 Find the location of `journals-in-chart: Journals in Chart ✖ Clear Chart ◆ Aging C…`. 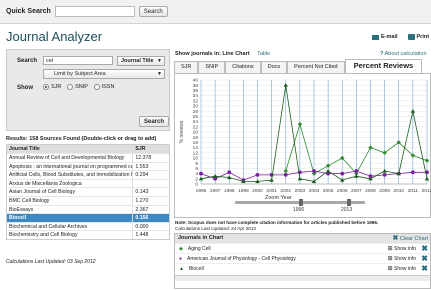

journals-in-chart: Journals in Chart ✖ Clear Chart ◆ Aging C… is located at coordinates (302, 261).